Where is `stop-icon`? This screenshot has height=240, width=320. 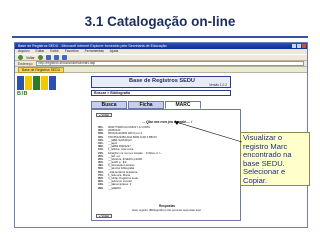
stop-icon is located at coordinates (48, 57).